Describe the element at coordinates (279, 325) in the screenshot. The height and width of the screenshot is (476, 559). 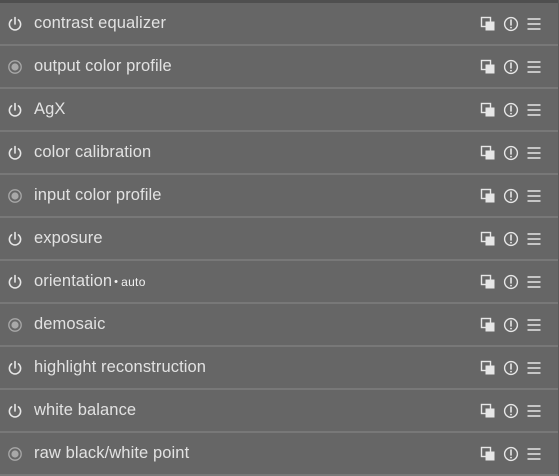
I see `module-header: demosaic` at that location.